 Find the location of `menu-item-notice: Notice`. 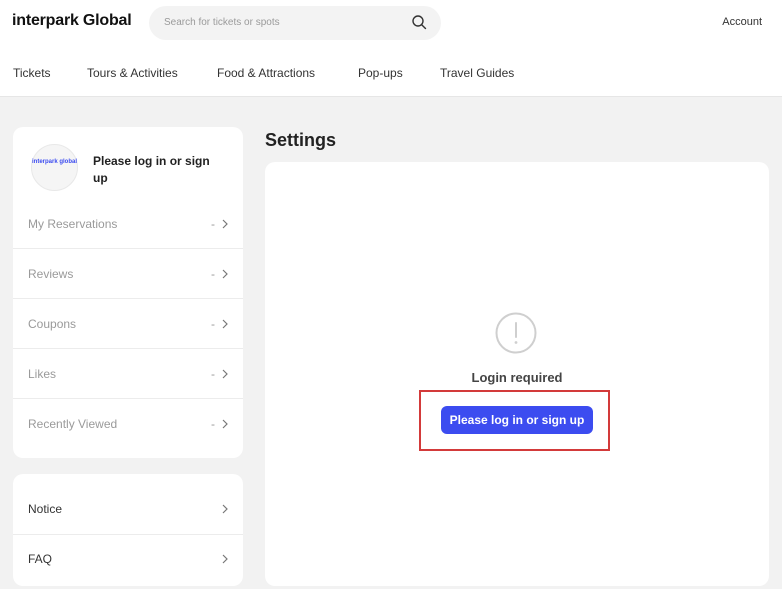

menu-item-notice: Notice is located at coordinates (128, 509).